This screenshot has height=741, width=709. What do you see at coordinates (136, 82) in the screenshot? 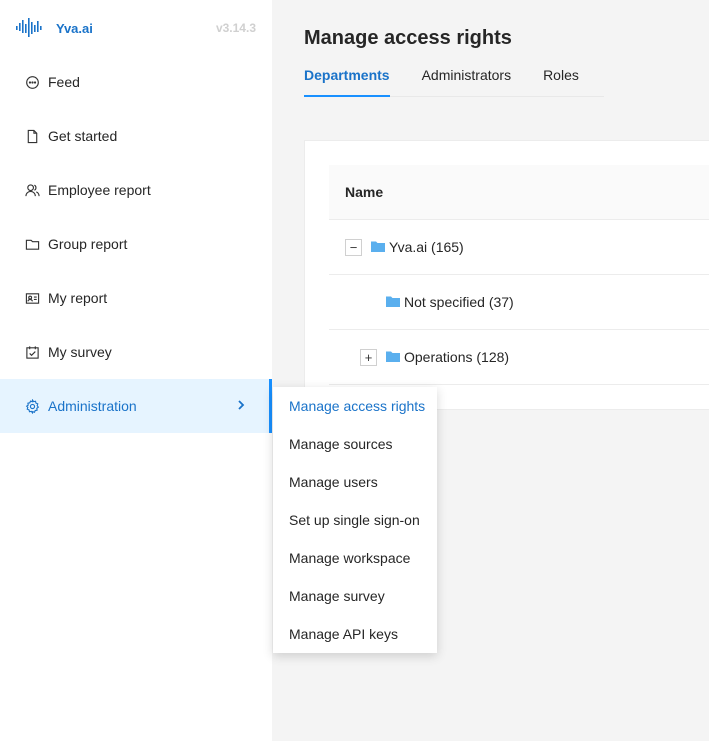
I see `sidebar-item-feed: Feed` at bounding box center [136, 82].